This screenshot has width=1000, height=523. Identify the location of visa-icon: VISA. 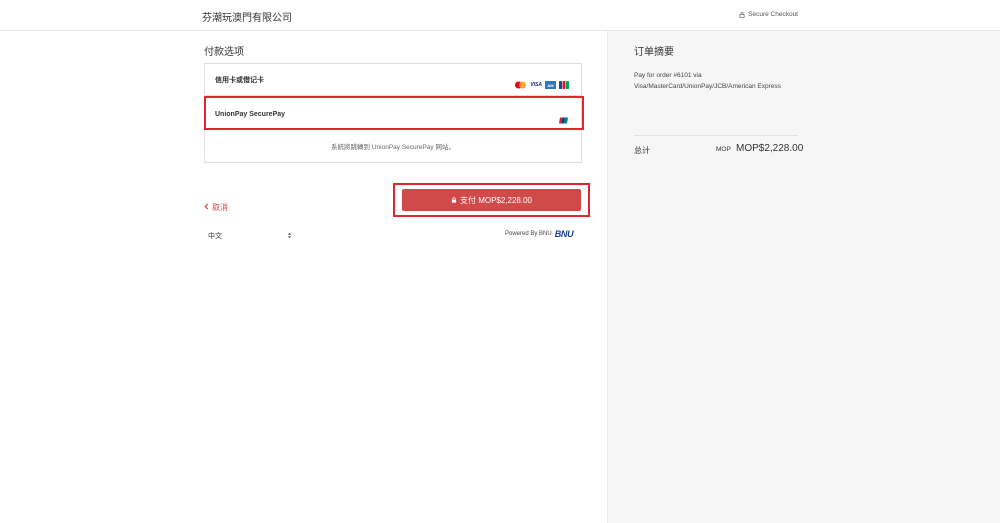
(536, 85).